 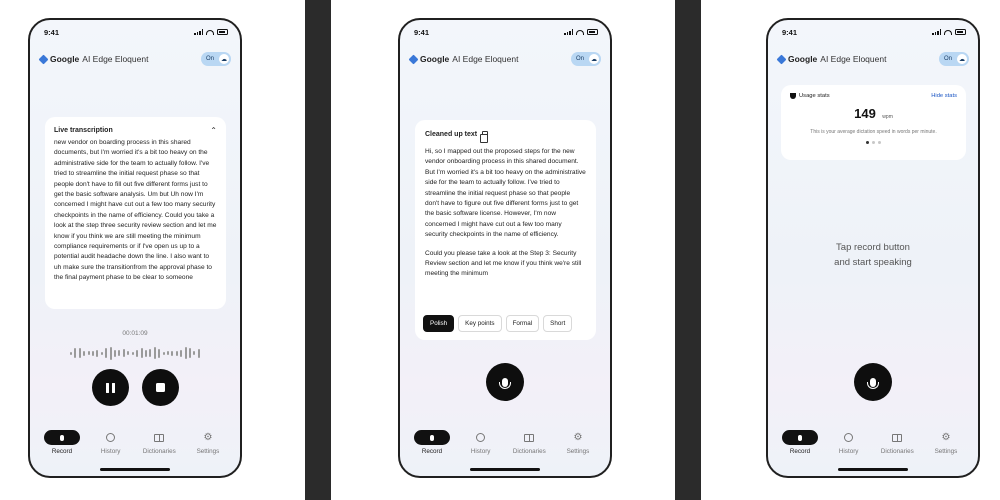 I want to click on gemini-logo-icon, so click(x=413, y=59).